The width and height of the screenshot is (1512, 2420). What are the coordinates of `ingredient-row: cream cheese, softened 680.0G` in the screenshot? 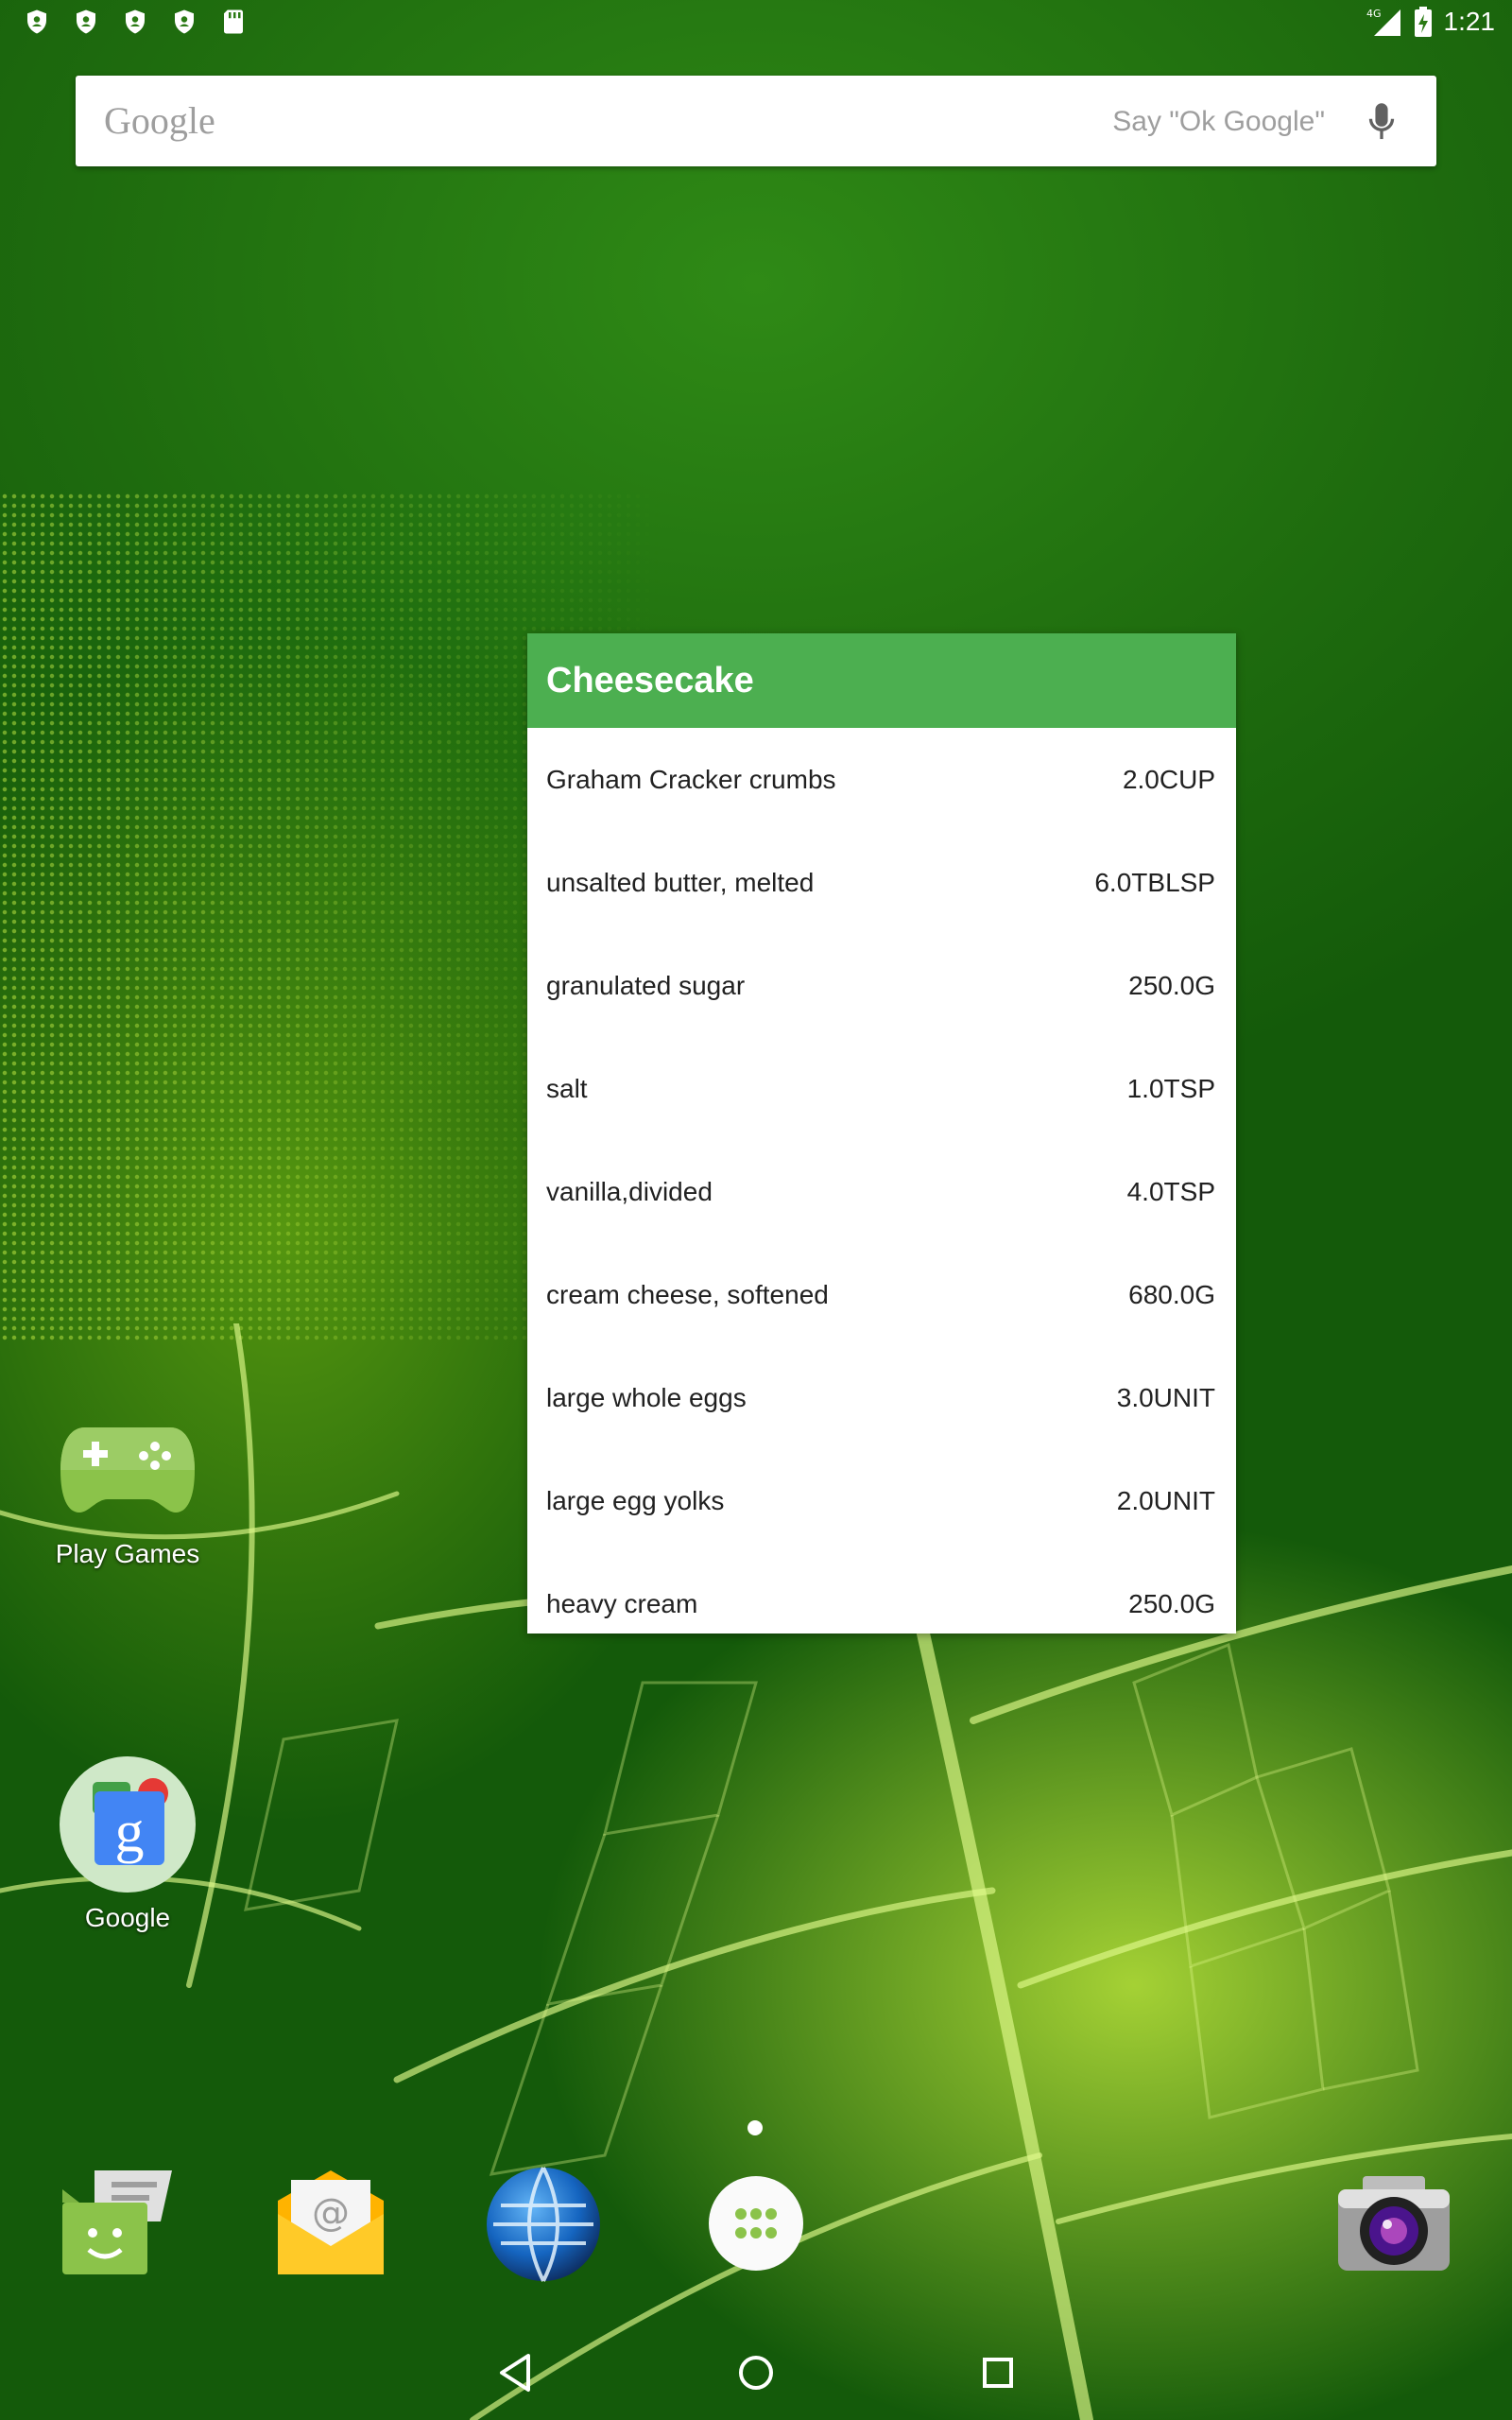 It's located at (881, 1295).